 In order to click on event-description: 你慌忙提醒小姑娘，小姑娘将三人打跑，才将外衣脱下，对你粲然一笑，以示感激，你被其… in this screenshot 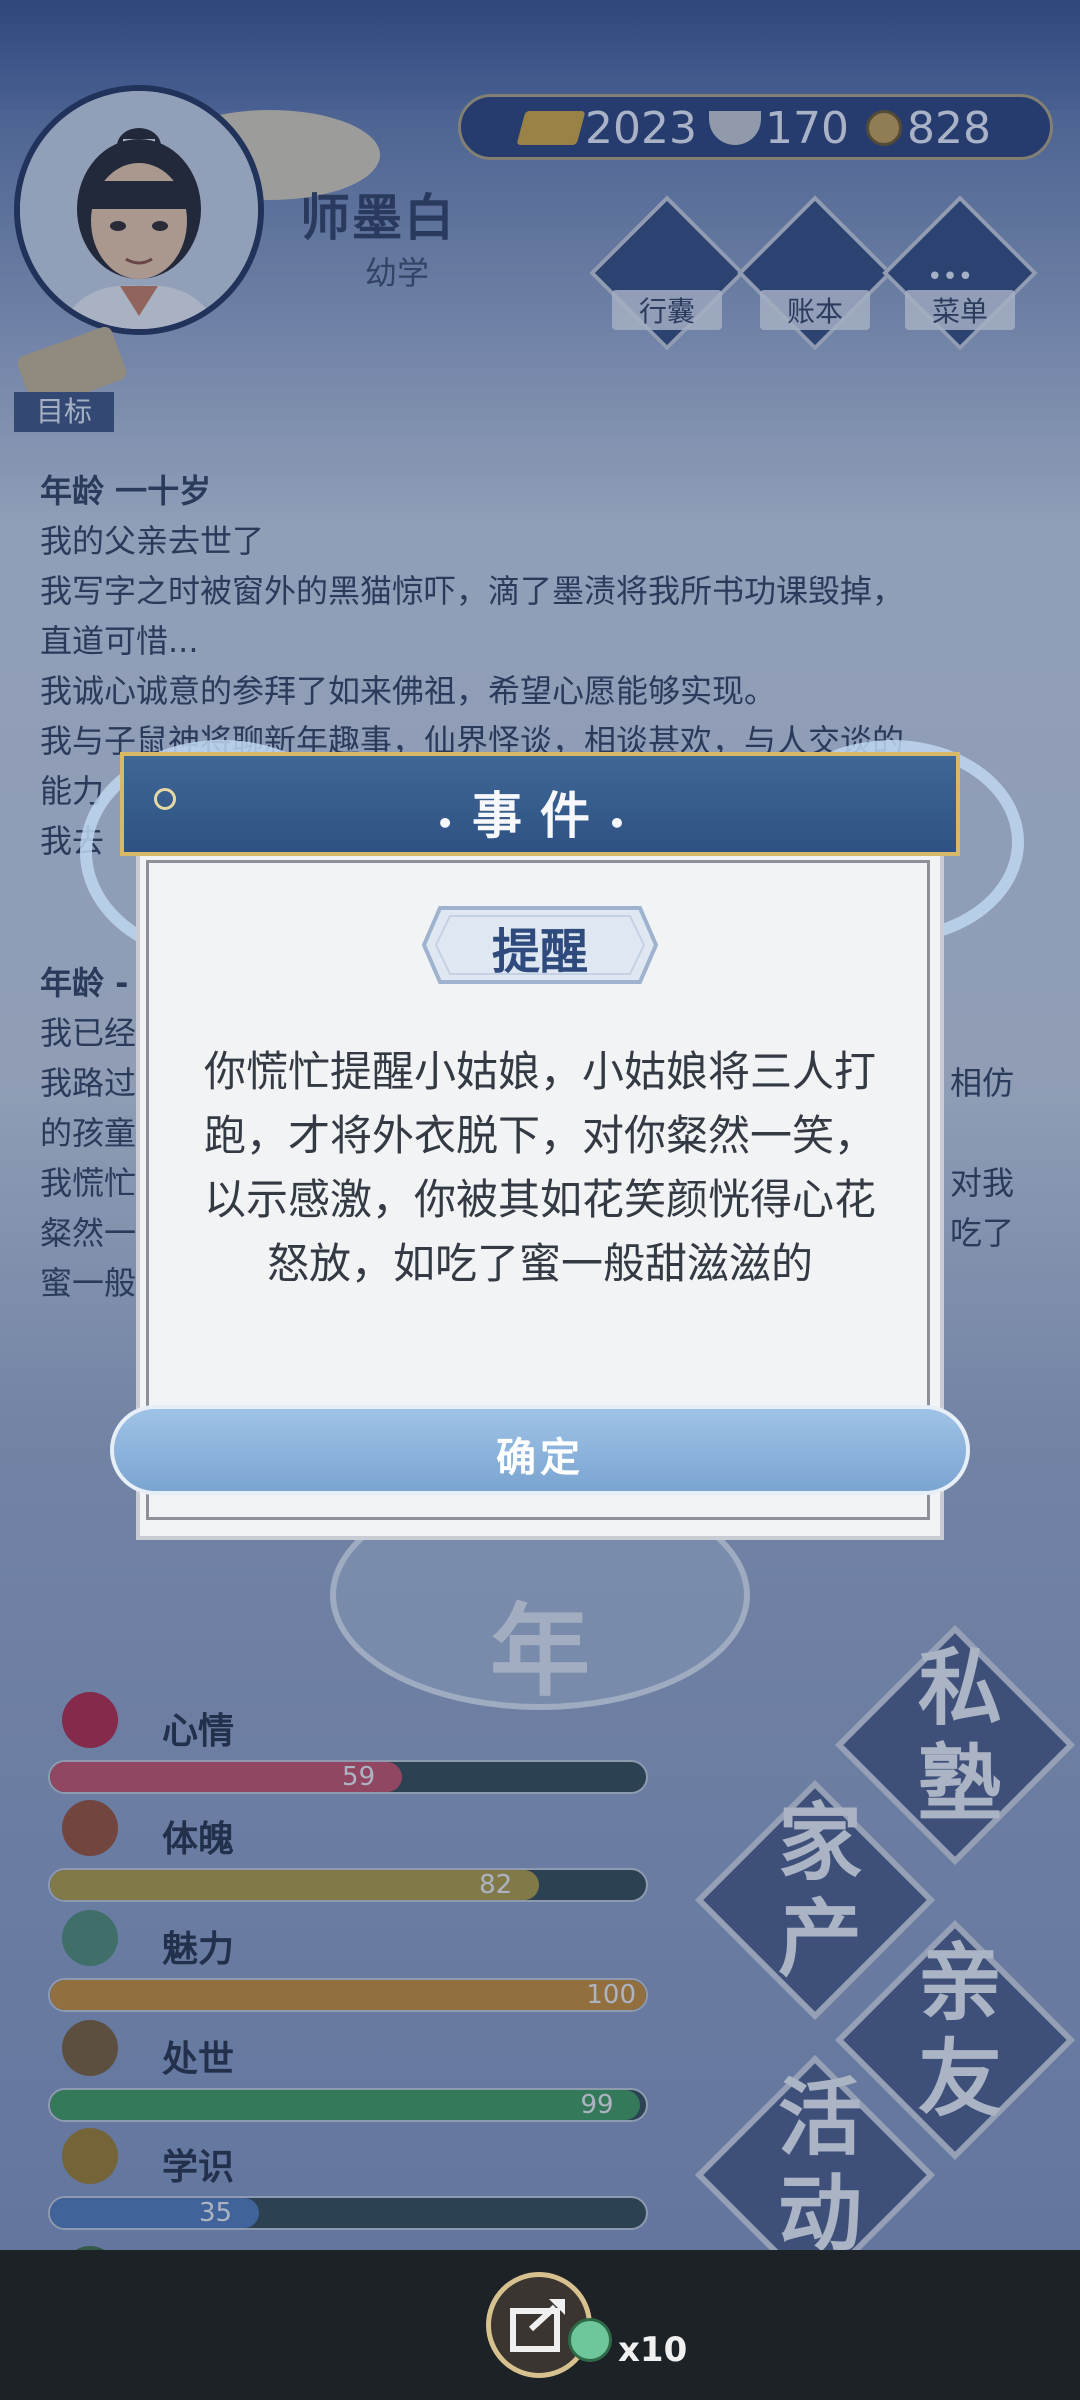, I will do `click(539, 1167)`.